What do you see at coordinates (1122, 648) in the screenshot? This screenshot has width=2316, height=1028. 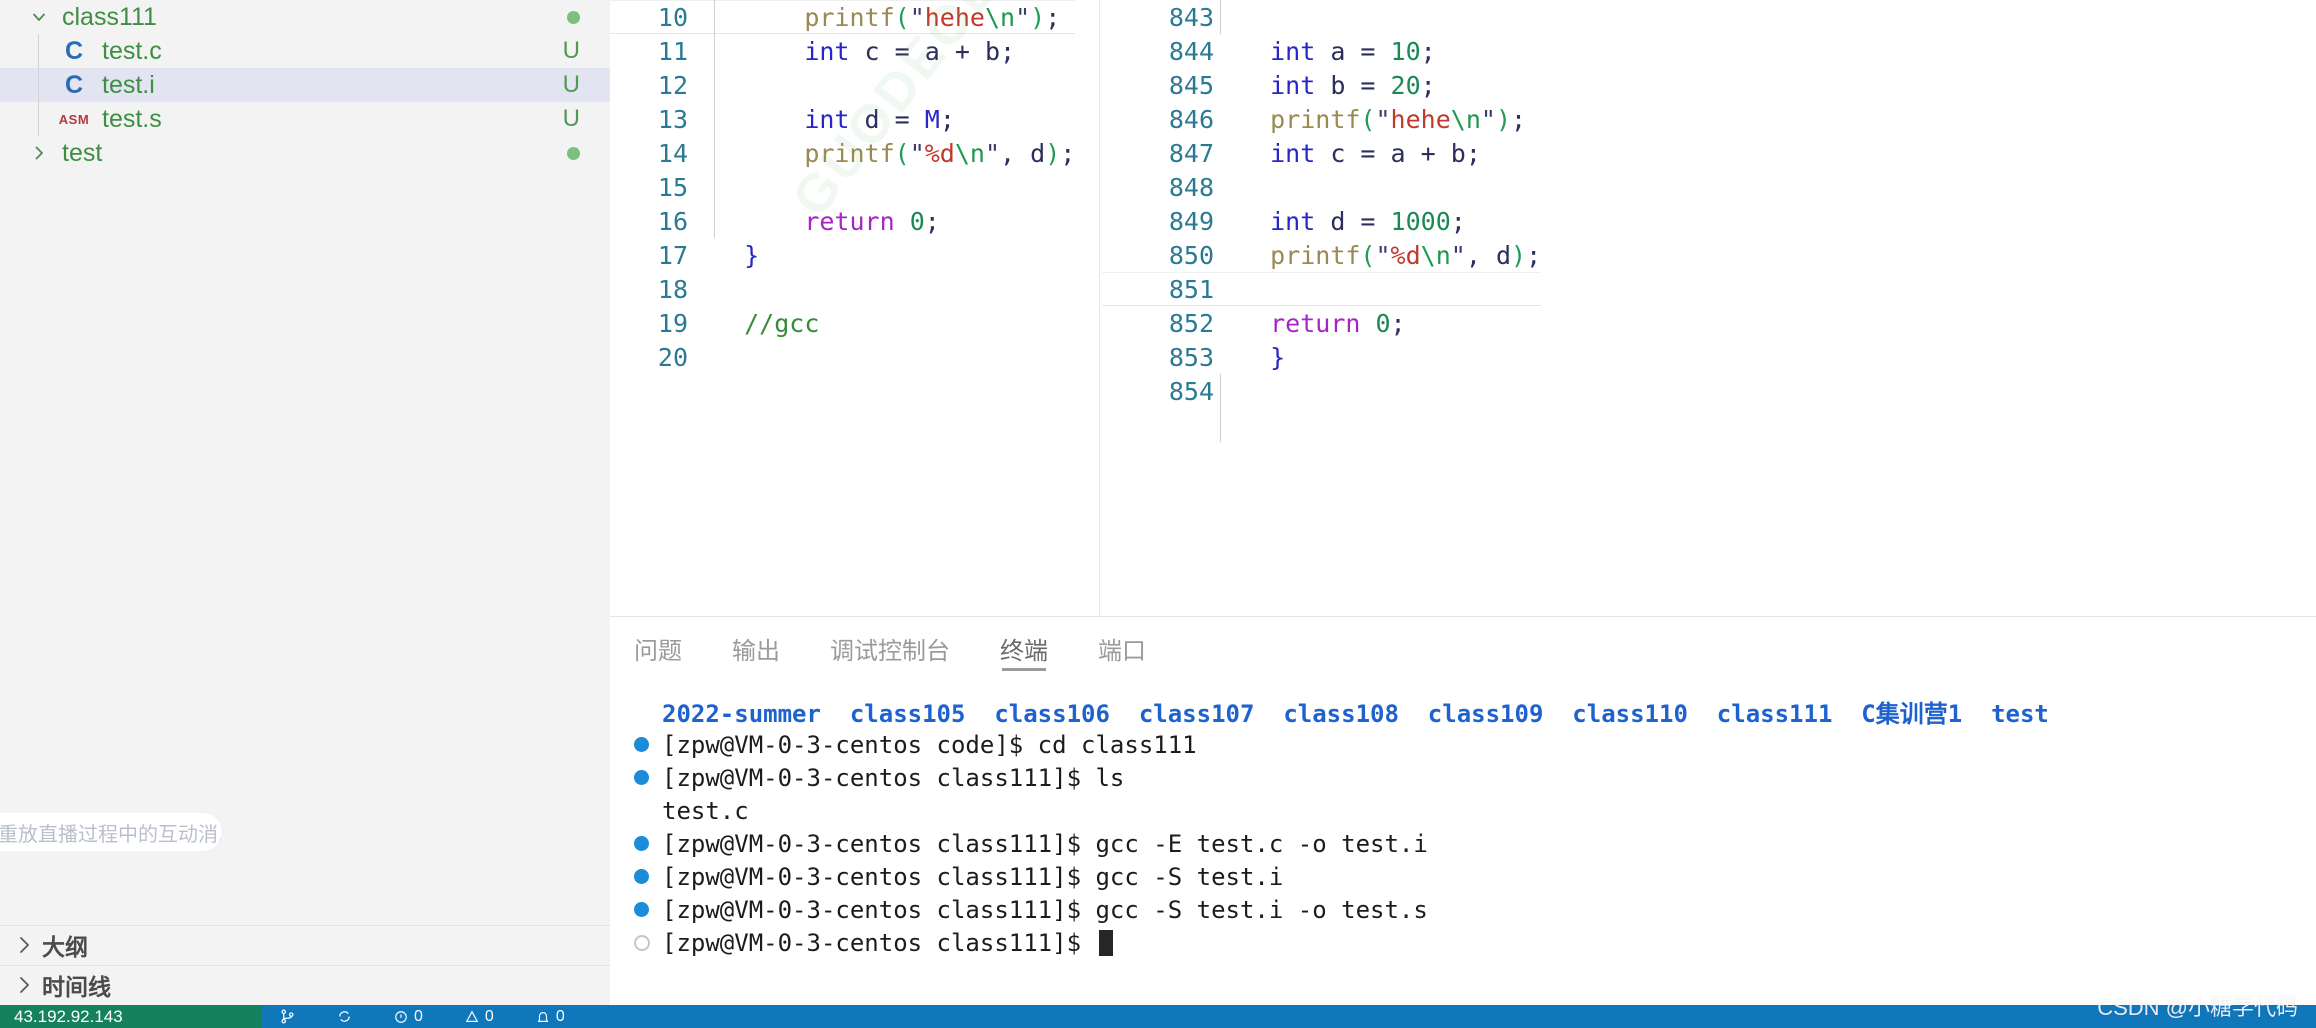 I see `panel-tab-端口: 端口` at bounding box center [1122, 648].